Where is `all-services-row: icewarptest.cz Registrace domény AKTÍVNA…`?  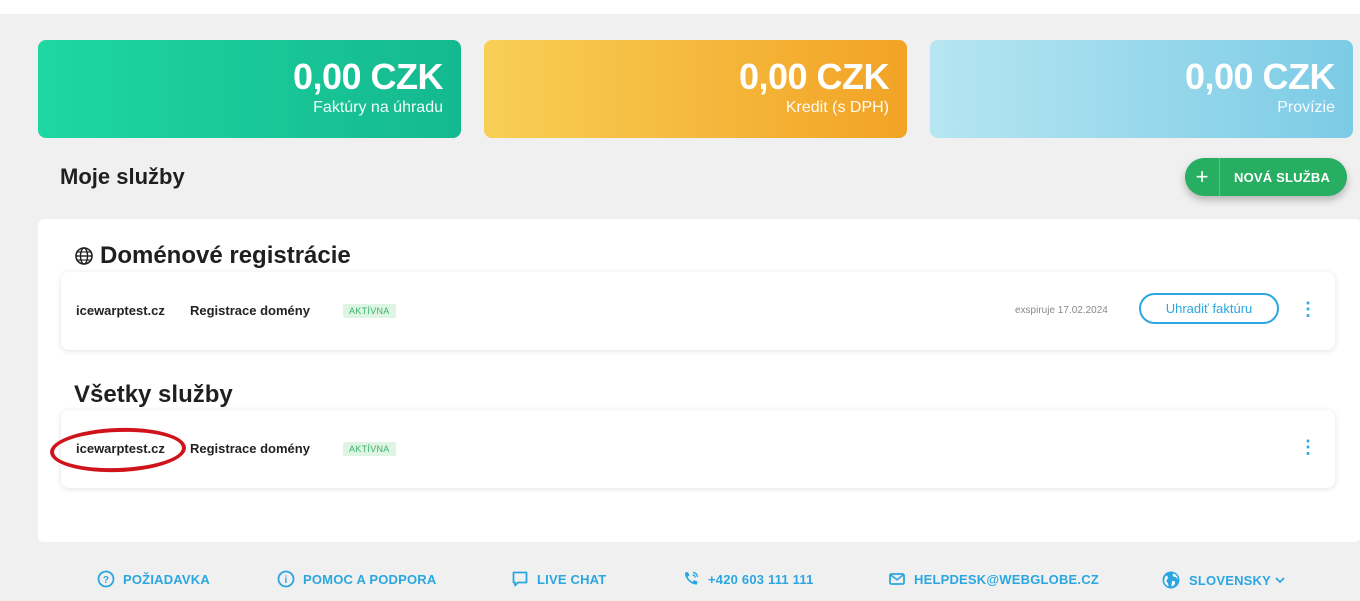 all-services-row: icewarptest.cz Registrace domény AKTÍVNA… is located at coordinates (698, 449).